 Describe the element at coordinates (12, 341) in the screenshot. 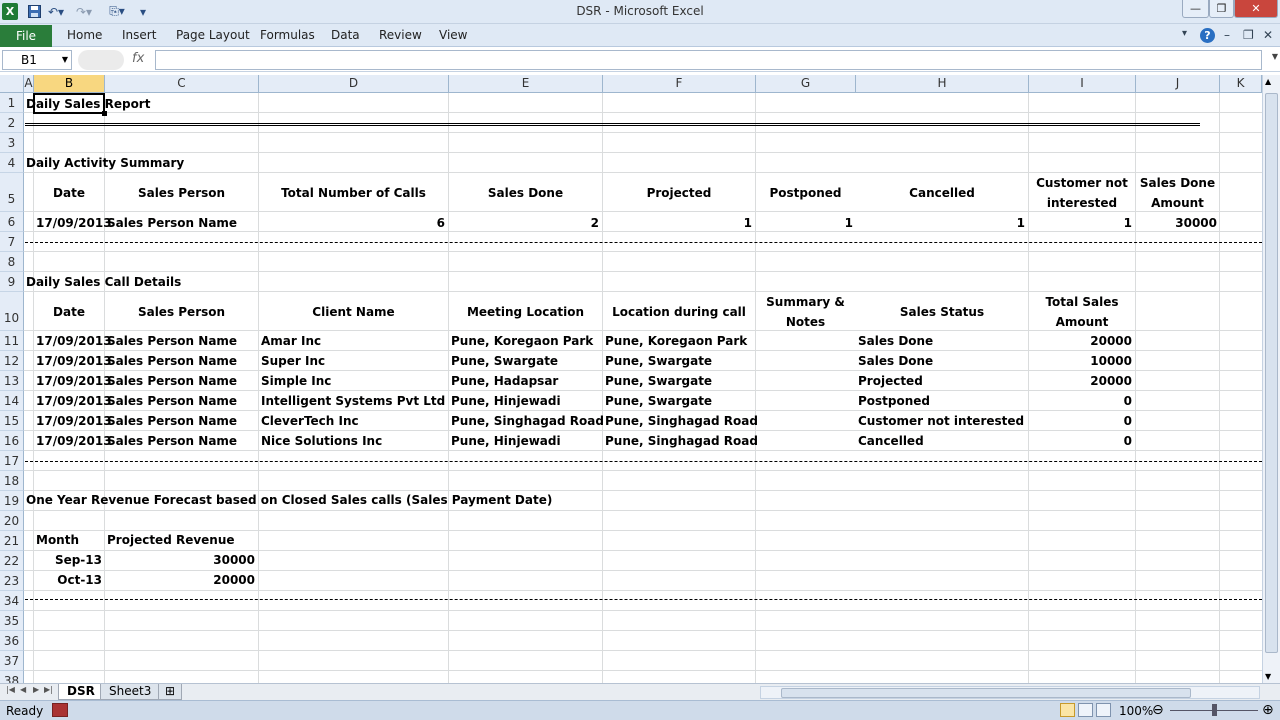

I see `row-header-11: 11` at that location.